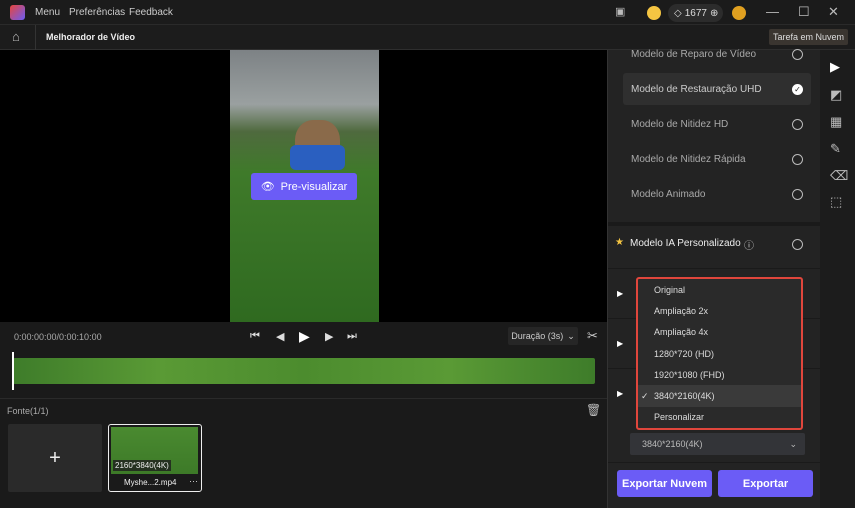 This screenshot has height=508, width=855. I want to click on option-label: Personalizar, so click(679, 417).